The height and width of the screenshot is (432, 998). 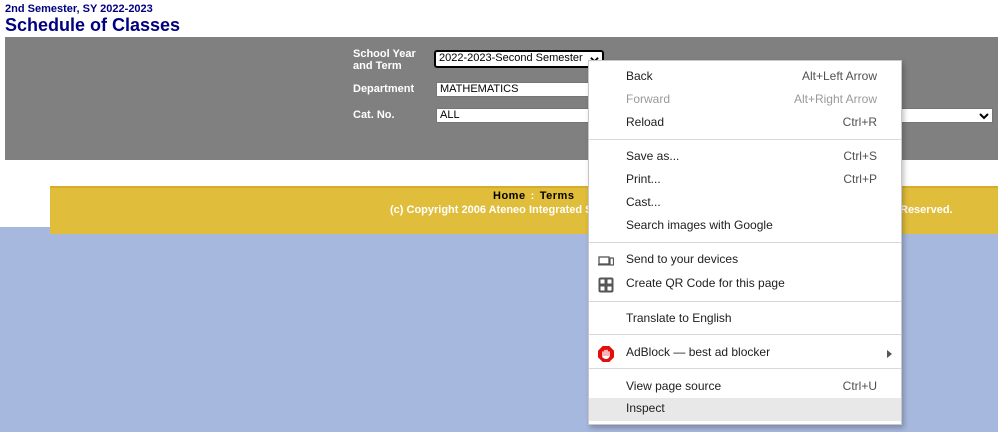 I want to click on menu-item-forward-label: Forward, so click(x=648, y=99).